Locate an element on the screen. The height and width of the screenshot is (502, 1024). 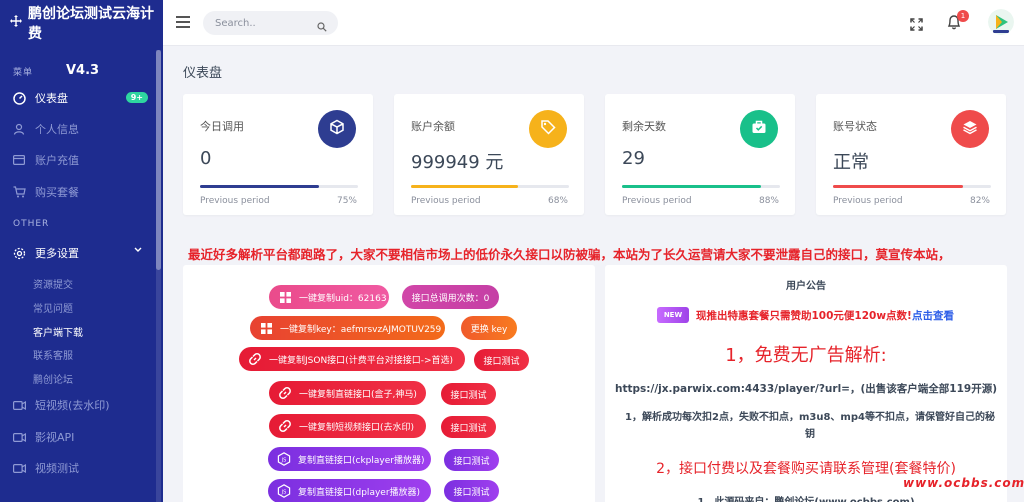
page-title: 仪表盘 is located at coordinates (203, 73).